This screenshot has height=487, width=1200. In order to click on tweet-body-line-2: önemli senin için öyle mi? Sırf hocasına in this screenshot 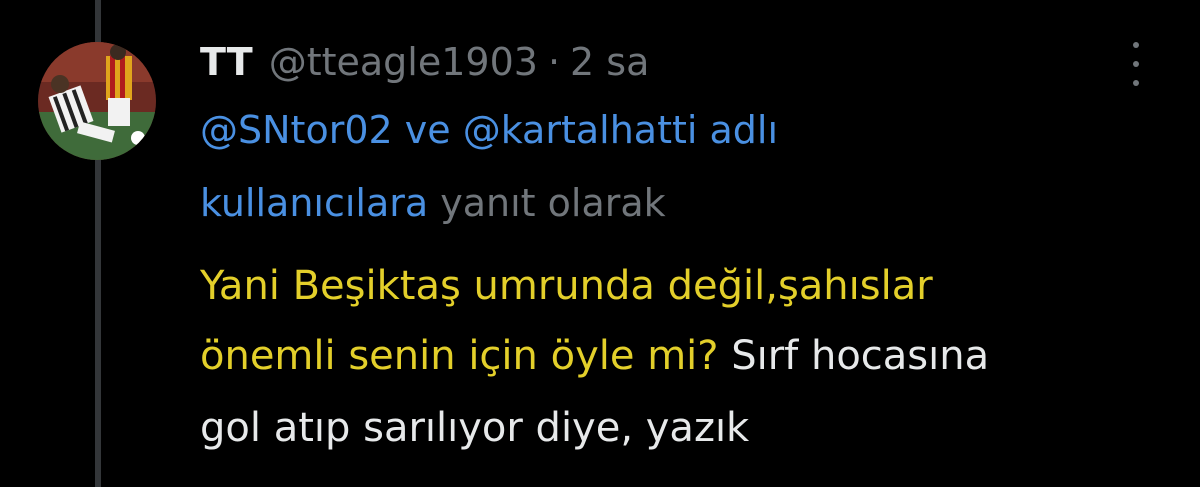, I will do `click(690, 356)`.